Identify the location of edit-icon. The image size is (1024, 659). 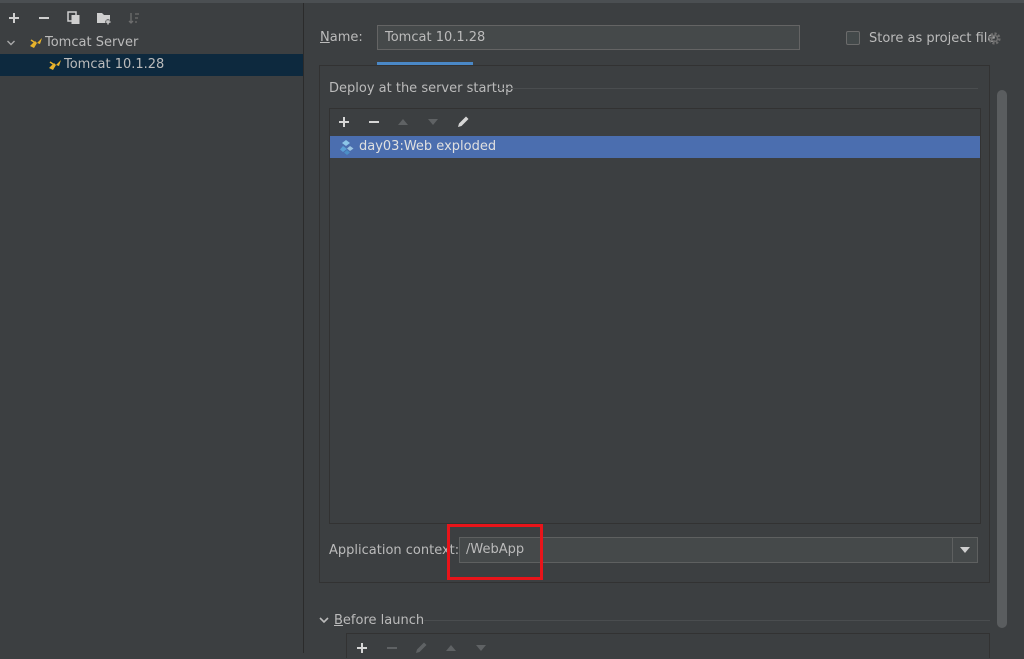
(463, 121).